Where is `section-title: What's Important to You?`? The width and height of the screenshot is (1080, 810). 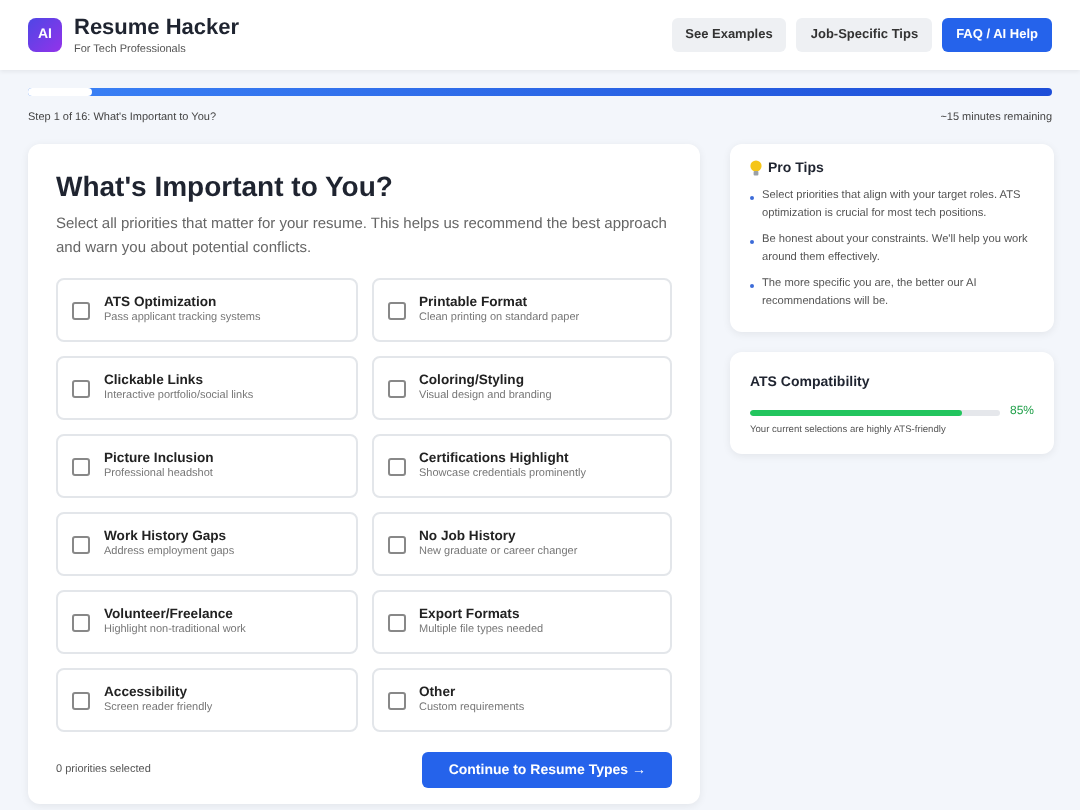 section-title: What's Important to You? is located at coordinates (225, 186).